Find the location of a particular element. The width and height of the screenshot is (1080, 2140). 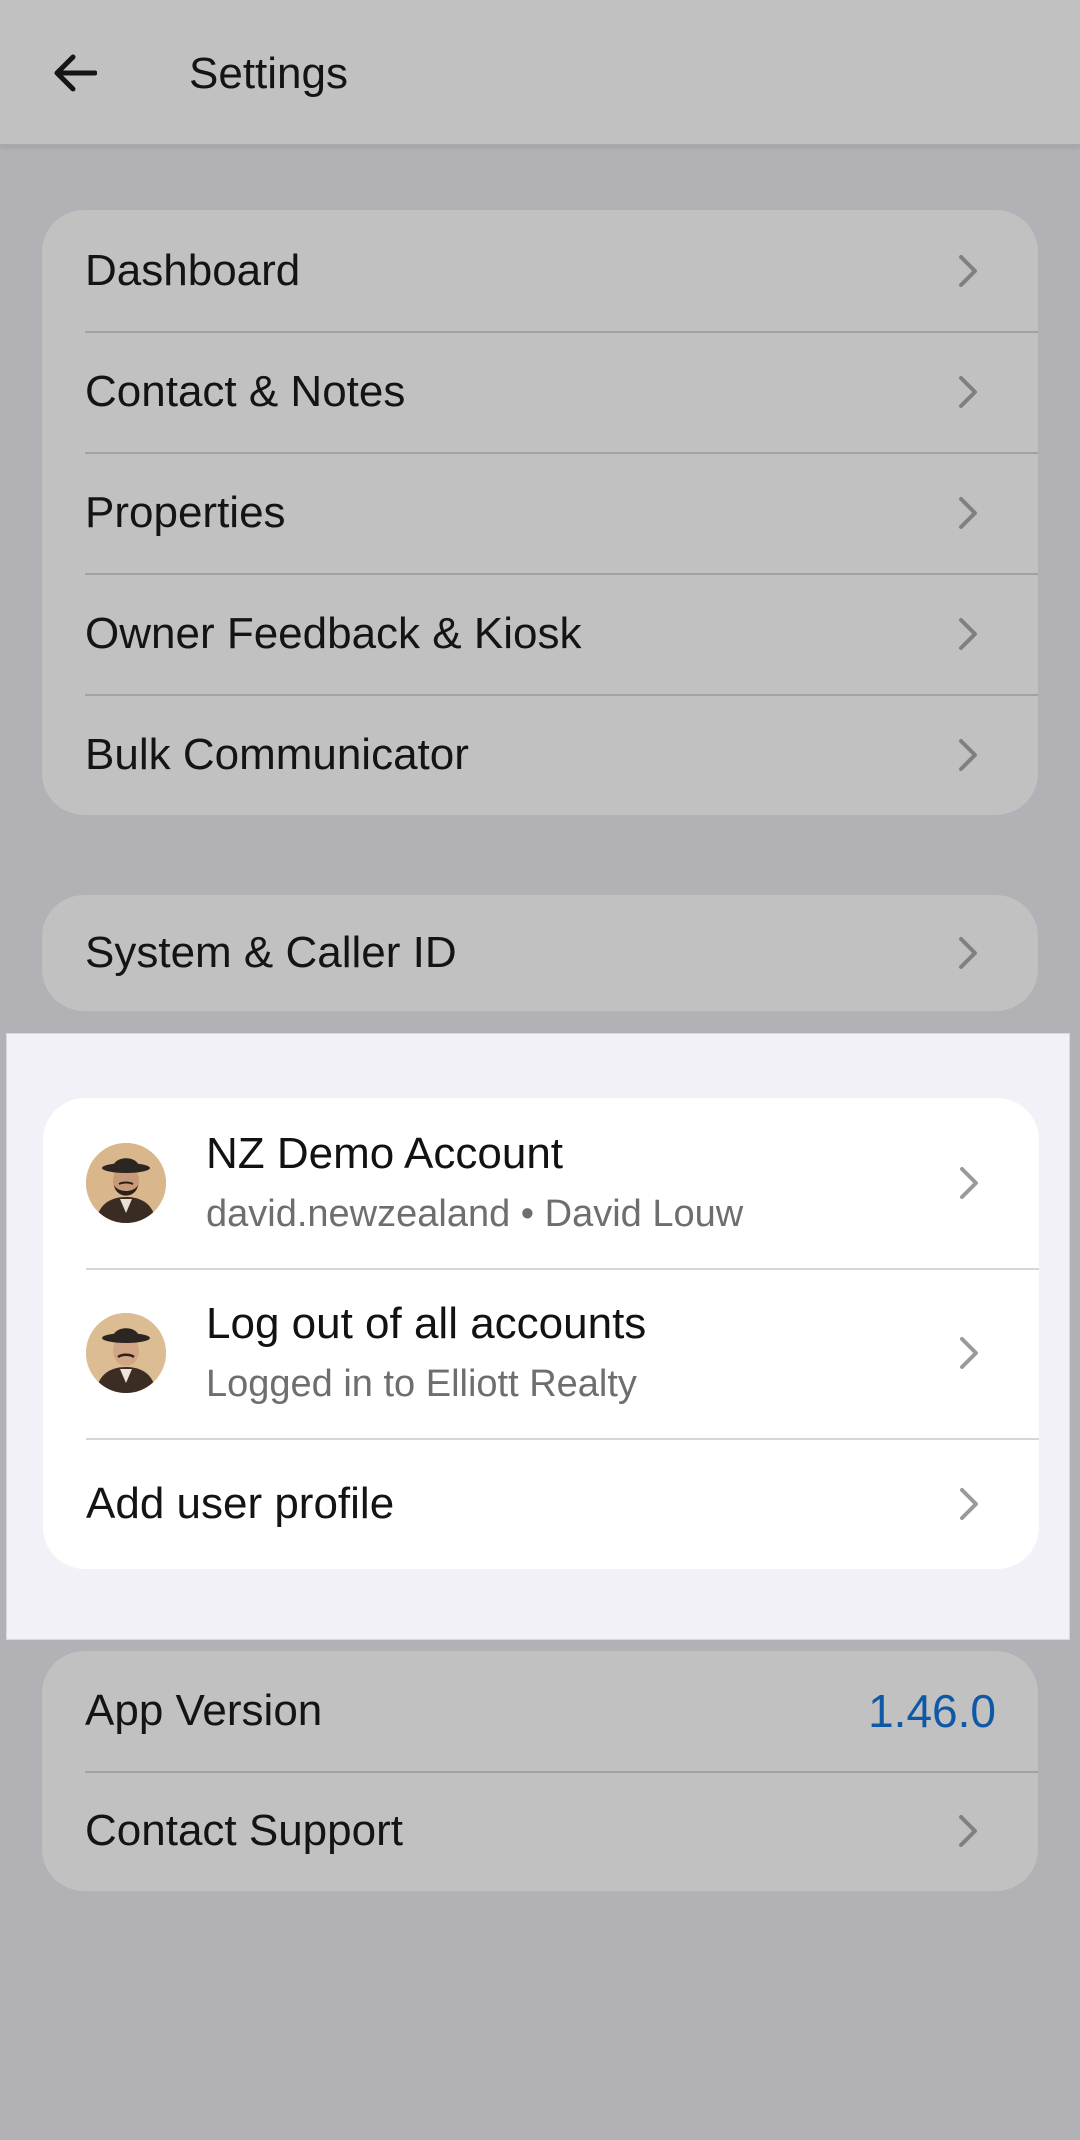

arrow-left-icon is located at coordinates (75, 73).